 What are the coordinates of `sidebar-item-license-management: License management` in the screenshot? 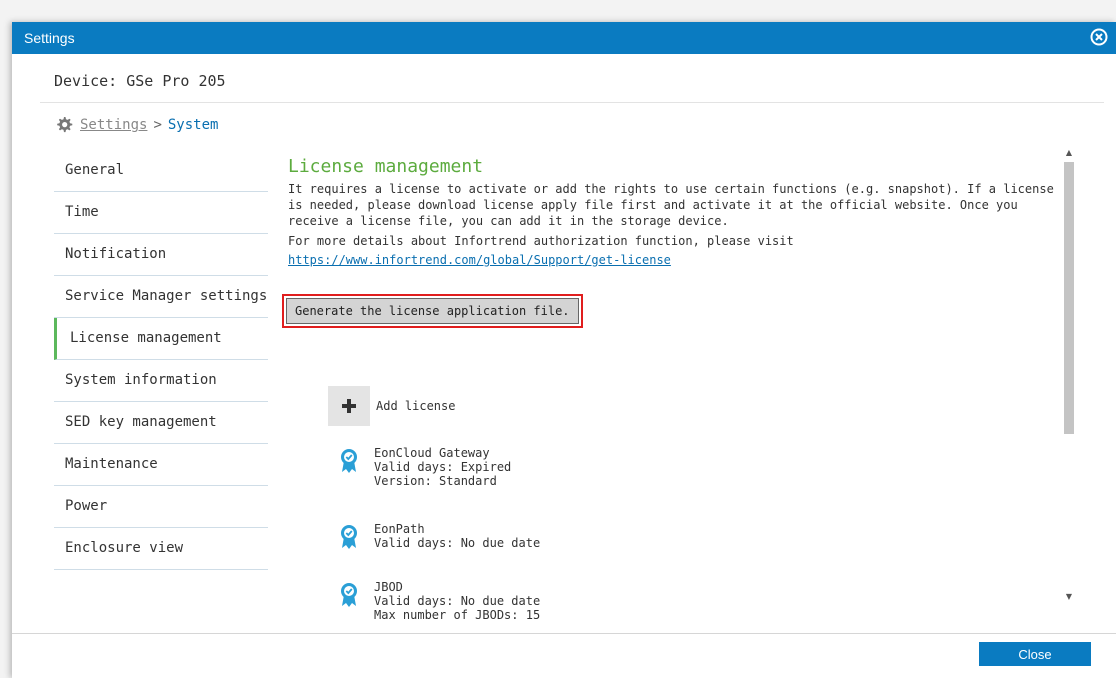 It's located at (161, 339).